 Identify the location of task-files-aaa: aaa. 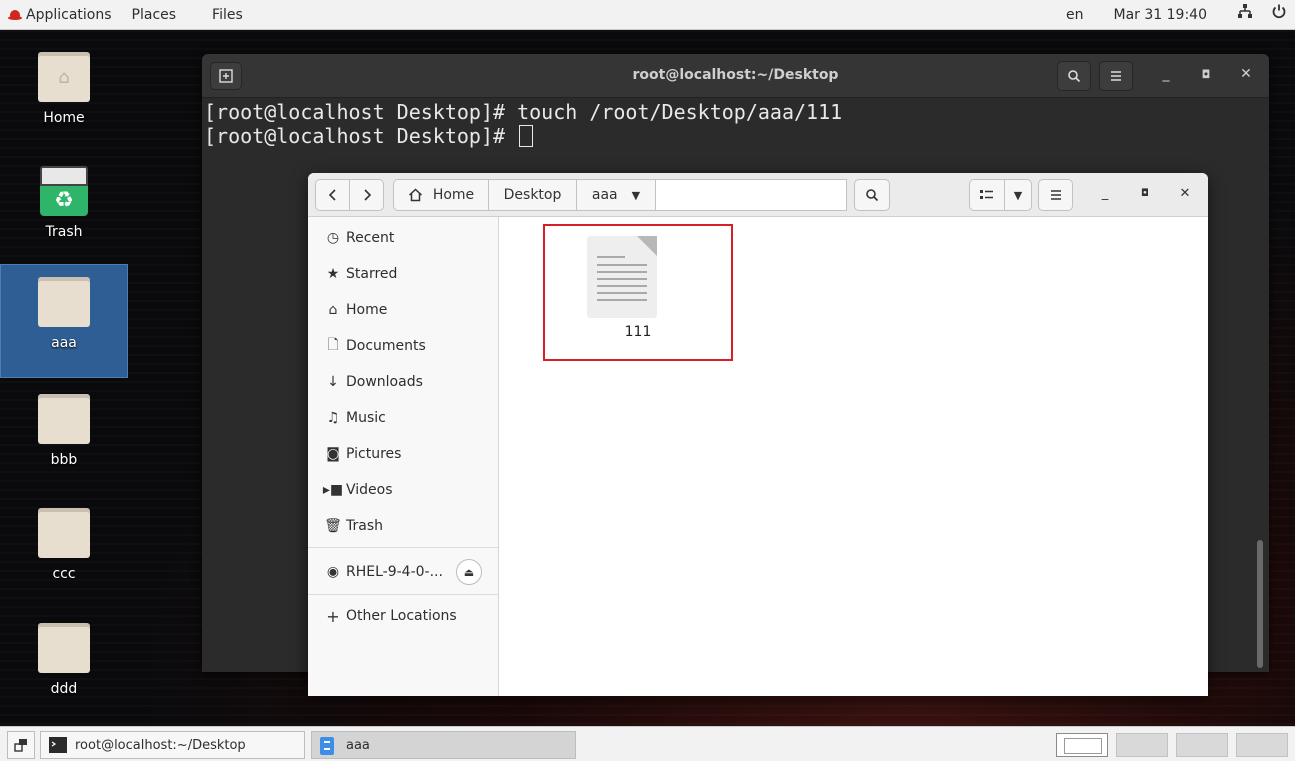
(443, 745).